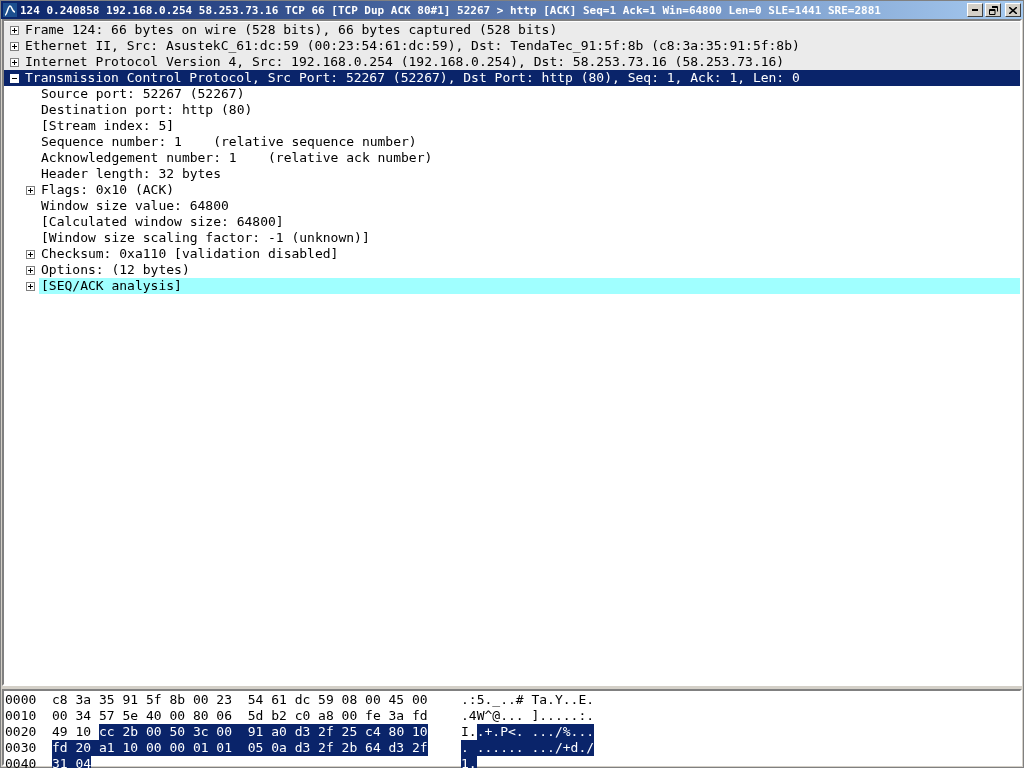  What do you see at coordinates (240, 748) in the screenshot?
I see `hex-bytes: fd 20 a1 10 00 00 01 01 05 0a d3 2f 2b 64 d3 2f` at bounding box center [240, 748].